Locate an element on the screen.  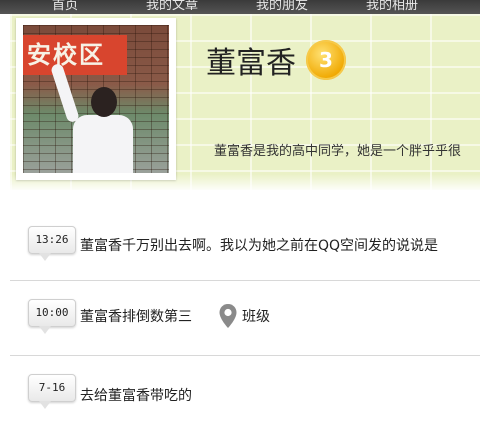
level-number: 3 is located at coordinates (326, 60).